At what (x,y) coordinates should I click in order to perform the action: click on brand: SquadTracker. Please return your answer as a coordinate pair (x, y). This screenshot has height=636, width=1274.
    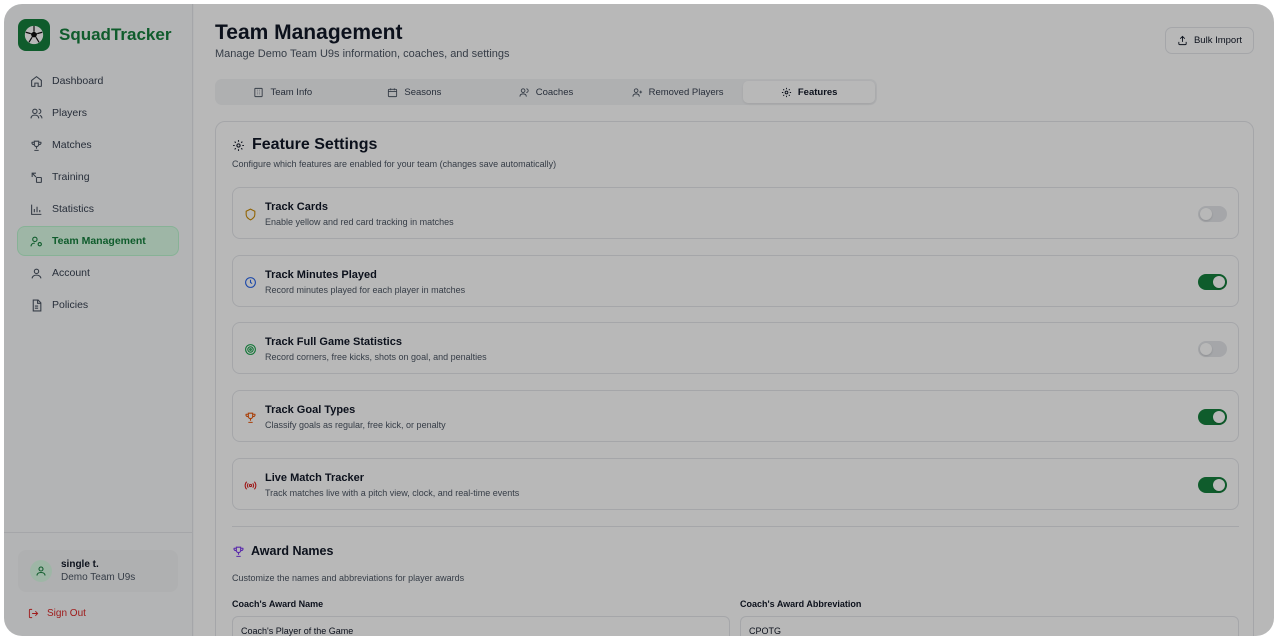
    Looking at the image, I should click on (94, 35).